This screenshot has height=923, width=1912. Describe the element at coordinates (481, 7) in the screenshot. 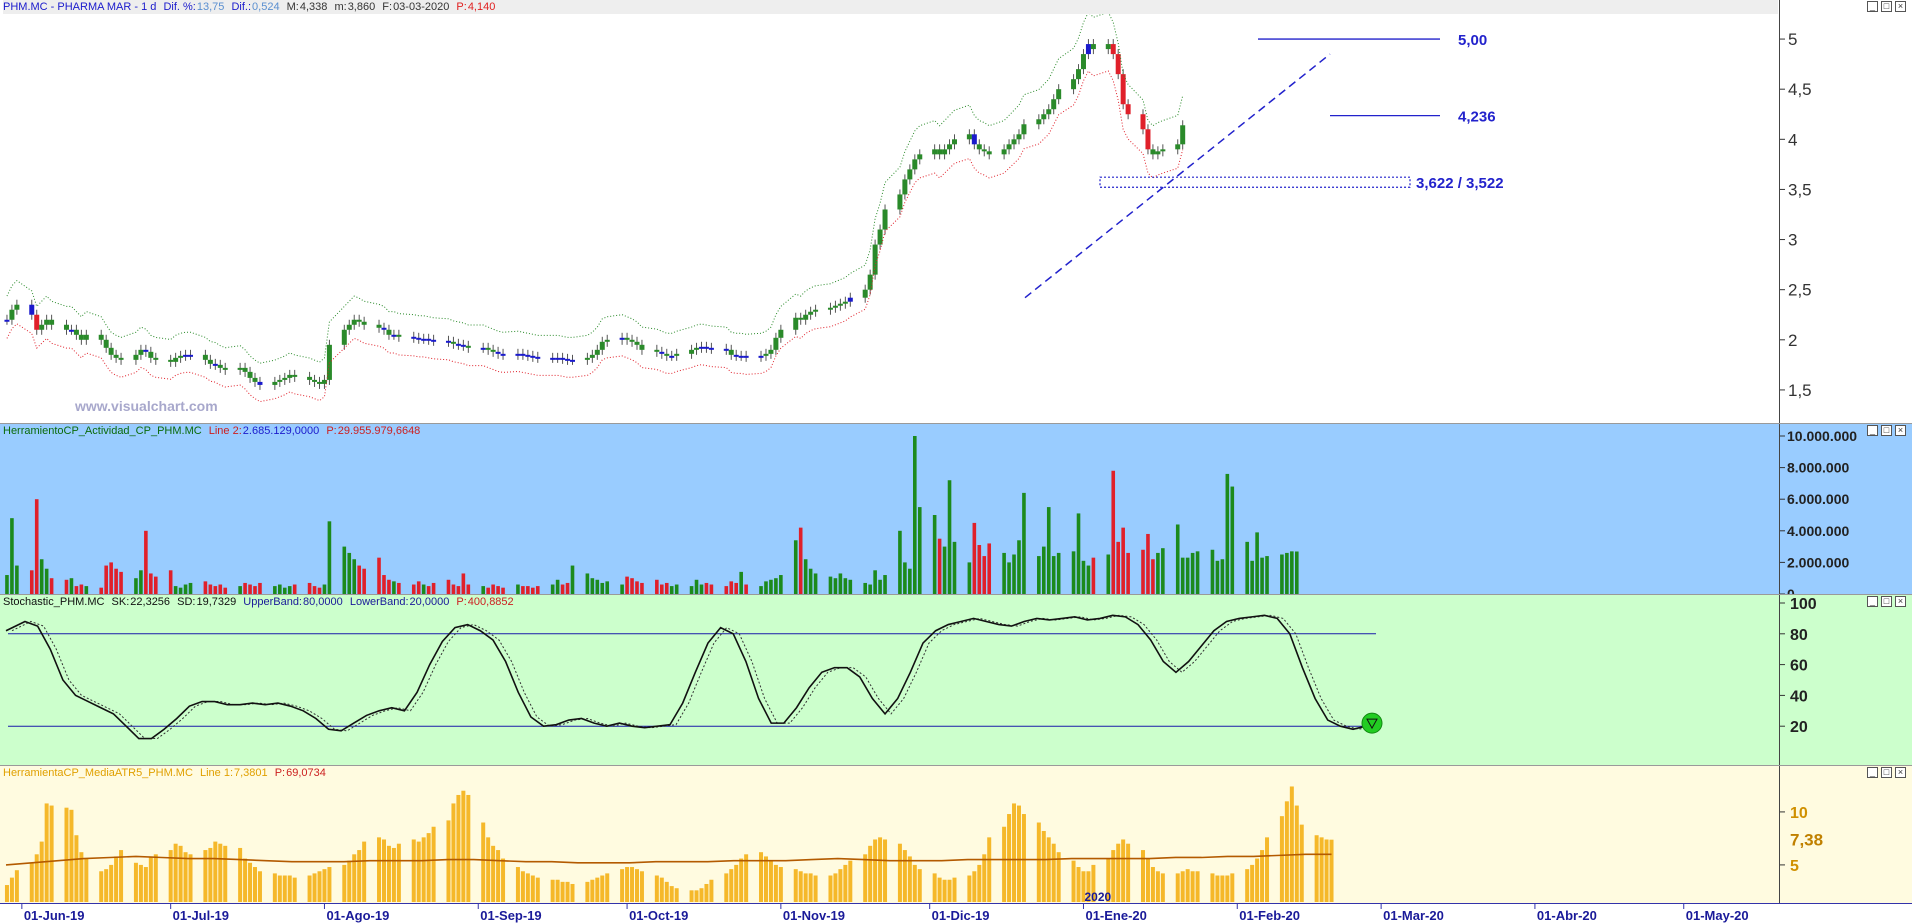

I see `close-value: 4,140` at that location.